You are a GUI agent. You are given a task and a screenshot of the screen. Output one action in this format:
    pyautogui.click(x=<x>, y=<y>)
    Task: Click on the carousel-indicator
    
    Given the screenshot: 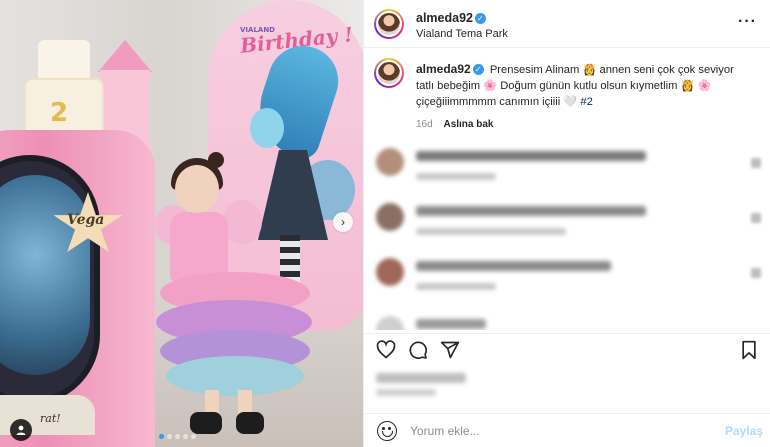 What is the action you would take?
    pyautogui.click(x=177, y=436)
    